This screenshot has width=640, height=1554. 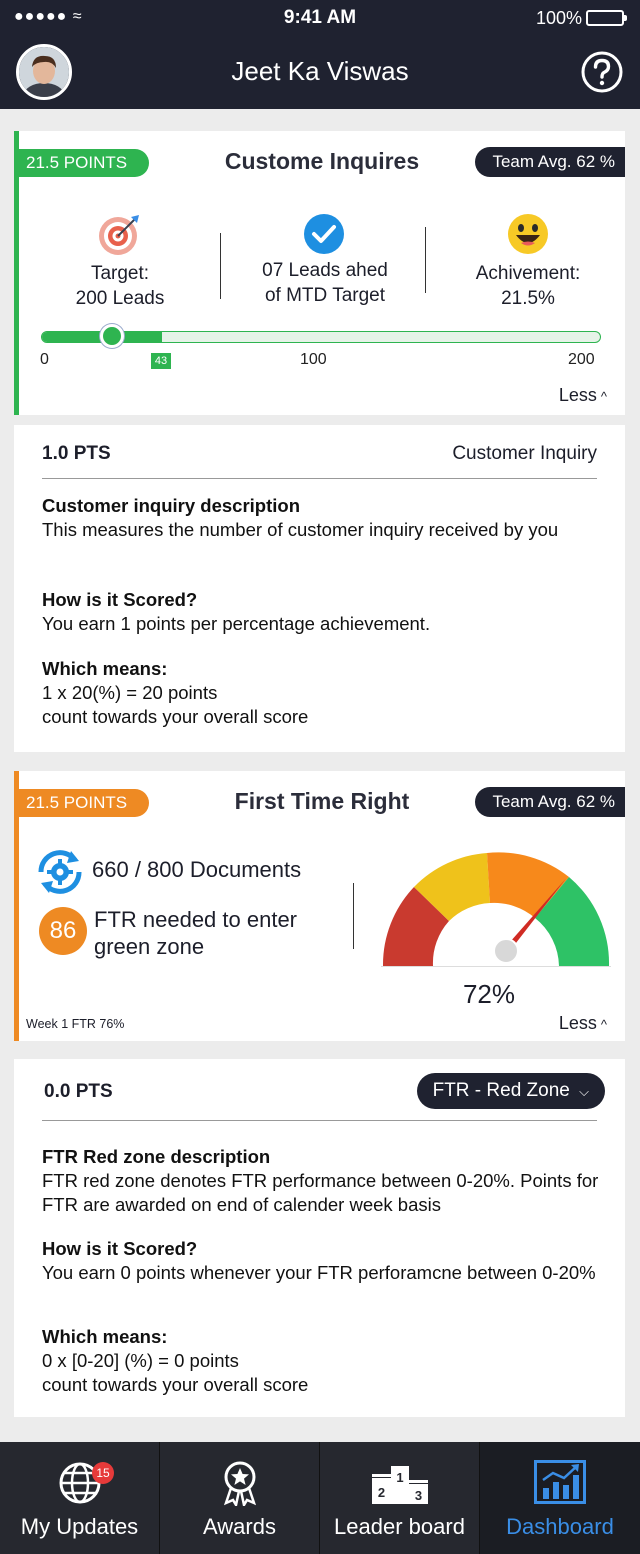 What do you see at coordinates (197, 869) in the screenshot?
I see `documents-count: 660 / 800 Documents` at bounding box center [197, 869].